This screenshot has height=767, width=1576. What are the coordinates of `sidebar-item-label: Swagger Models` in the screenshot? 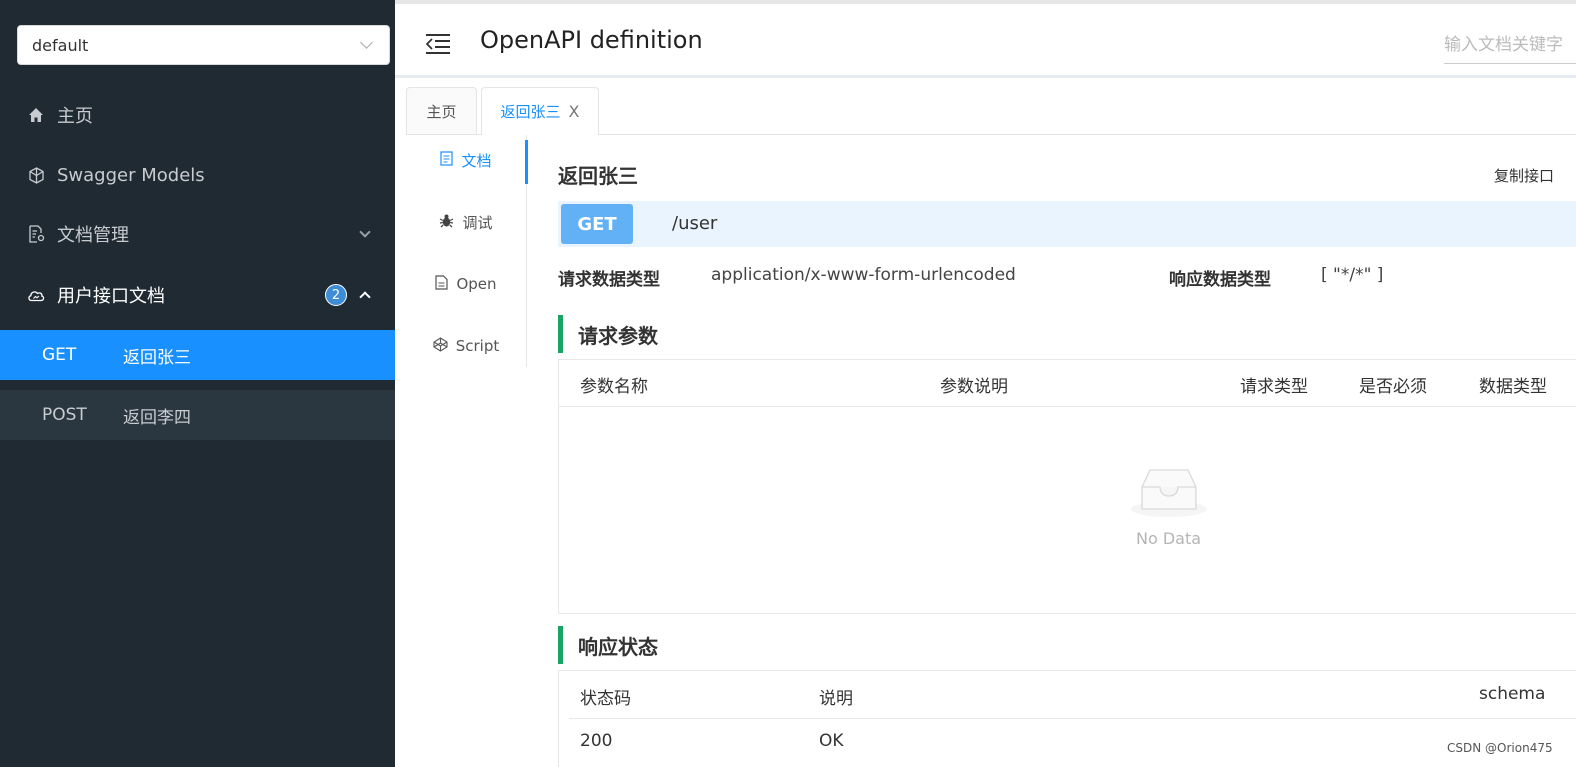 It's located at (131, 175).